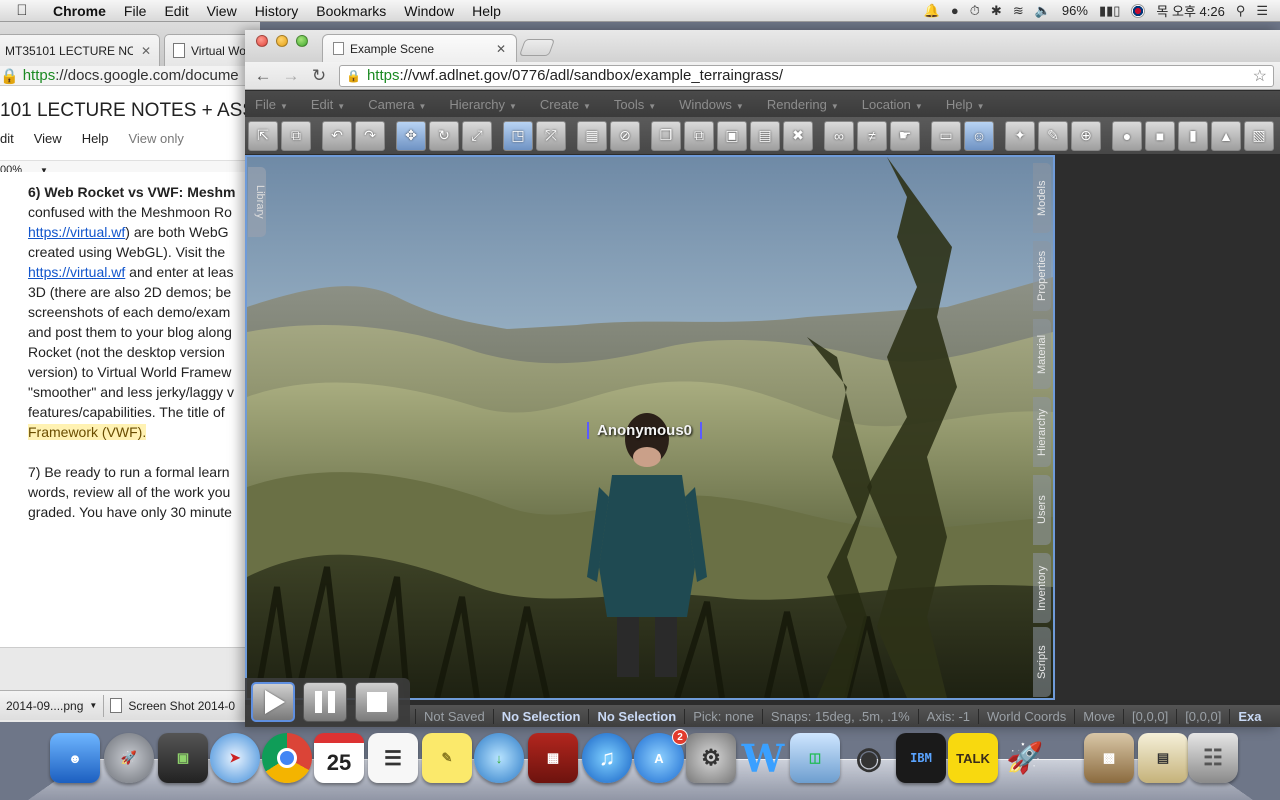  Describe the element at coordinates (477, 135) in the screenshot. I see `scale-tool-icon: ⤢` at that location.